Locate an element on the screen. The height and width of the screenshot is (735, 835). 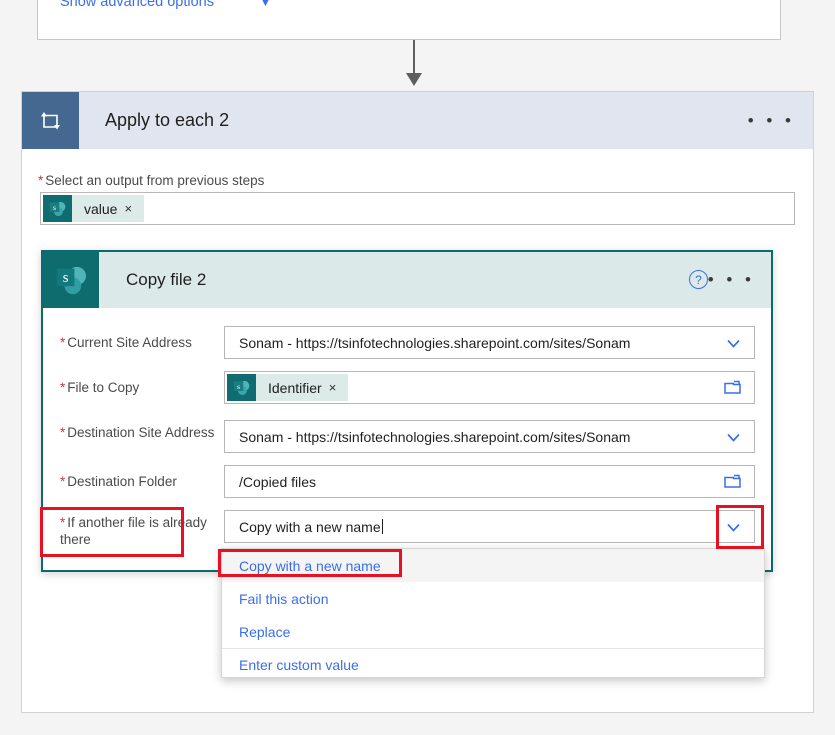
dropdown-option-replace: Replace is located at coordinates (493, 631).